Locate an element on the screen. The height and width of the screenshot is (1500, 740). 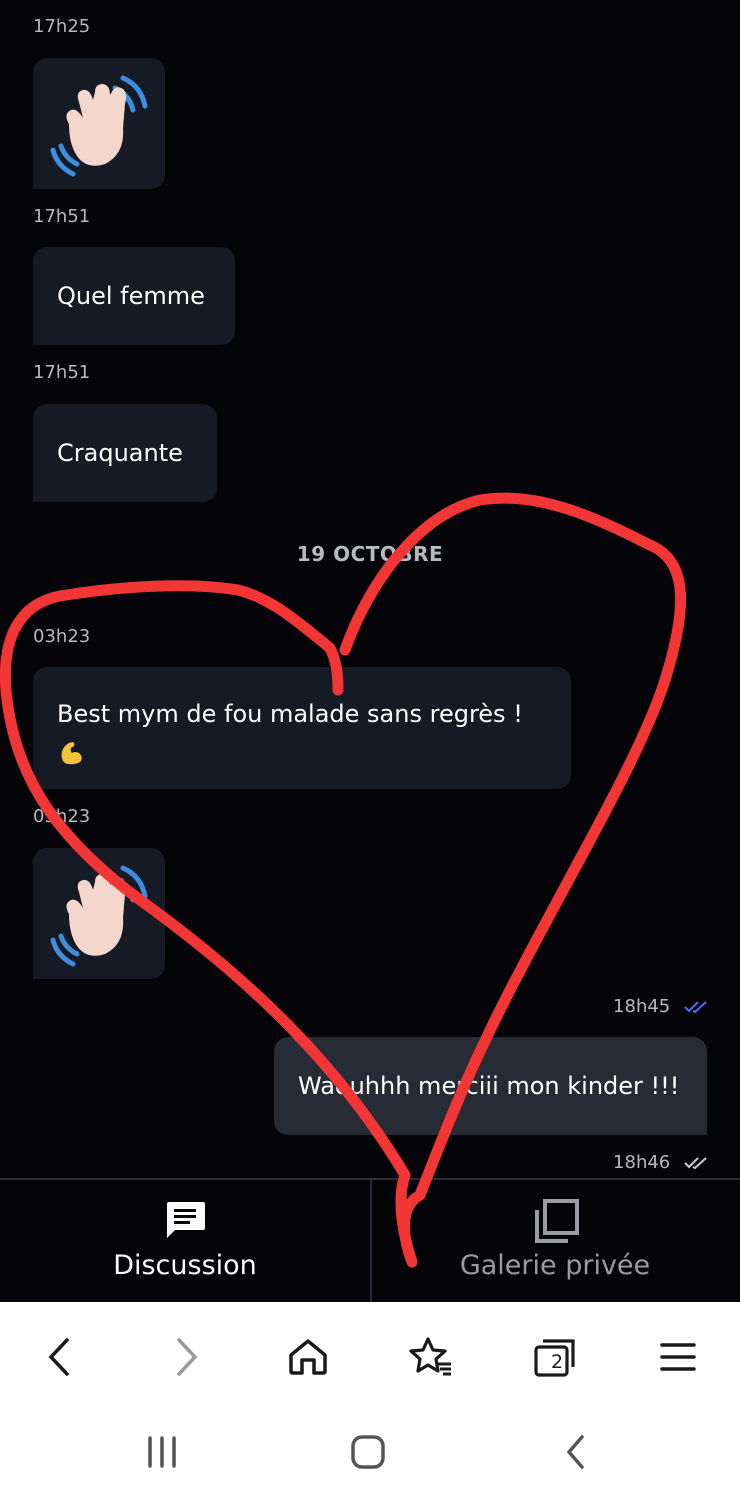
recent-apps-icon is located at coordinates (162, 1452).